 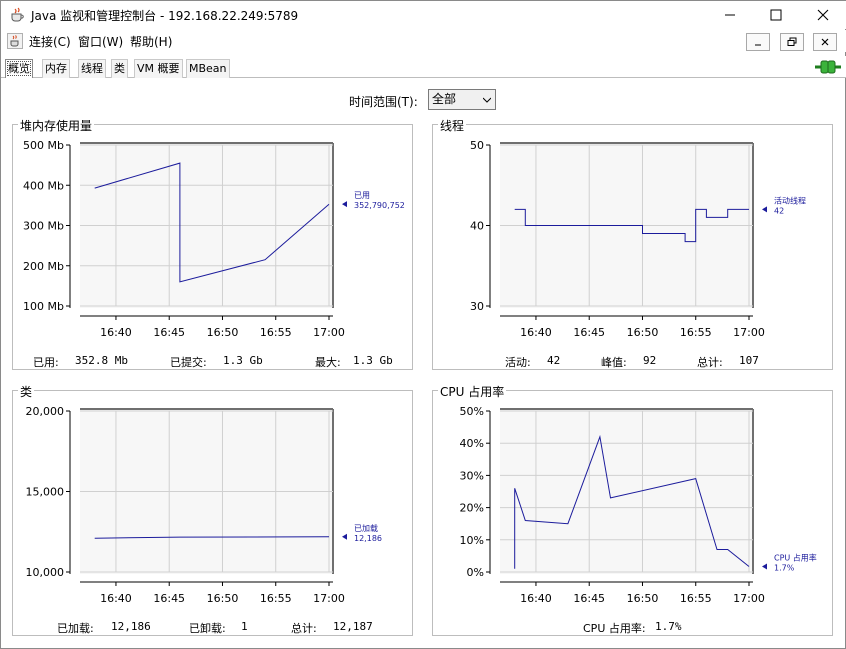 What do you see at coordinates (223, 332) in the screenshot?
I see `heap-x-tick-label: 16:50` at bounding box center [223, 332].